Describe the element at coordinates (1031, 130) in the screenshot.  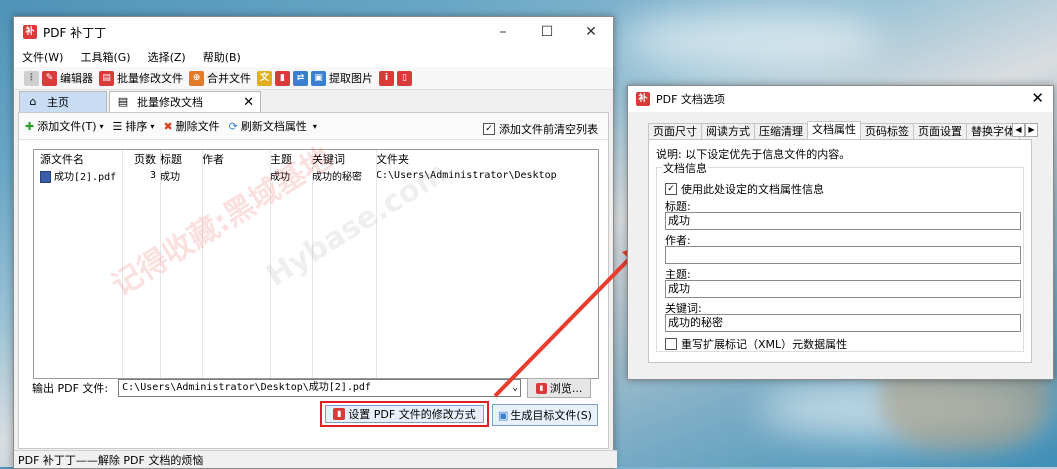
I see `scroll-right-icon: ▶` at that location.